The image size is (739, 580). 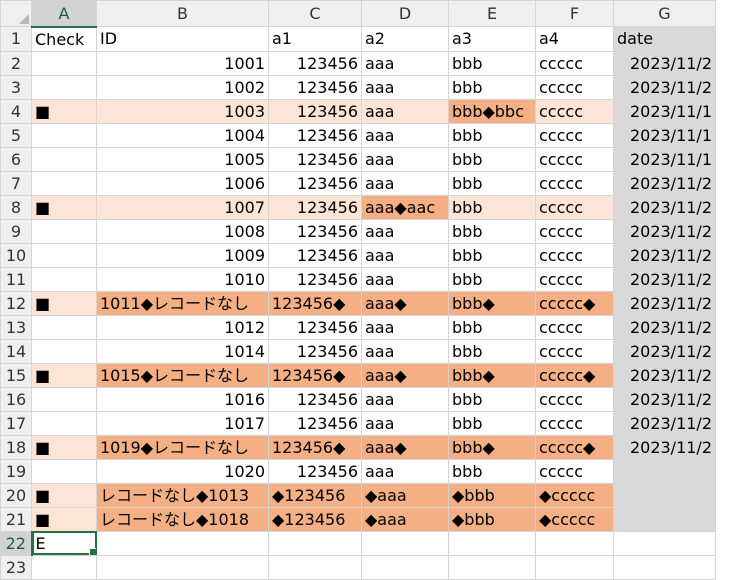 I want to click on row-header: 12, so click(x=16, y=303).